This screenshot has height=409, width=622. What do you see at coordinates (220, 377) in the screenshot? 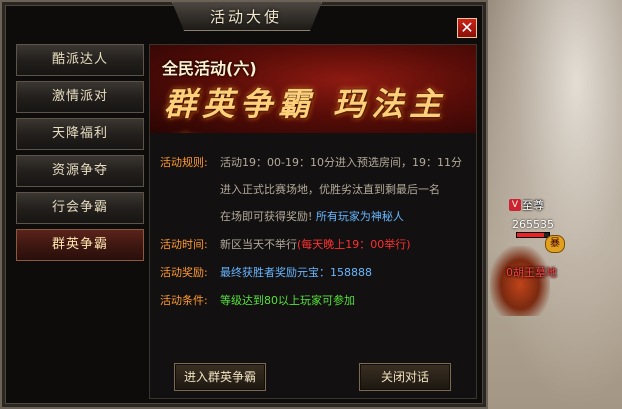
I see `enter-hero-war-button: 进入群英争霸` at bounding box center [220, 377].